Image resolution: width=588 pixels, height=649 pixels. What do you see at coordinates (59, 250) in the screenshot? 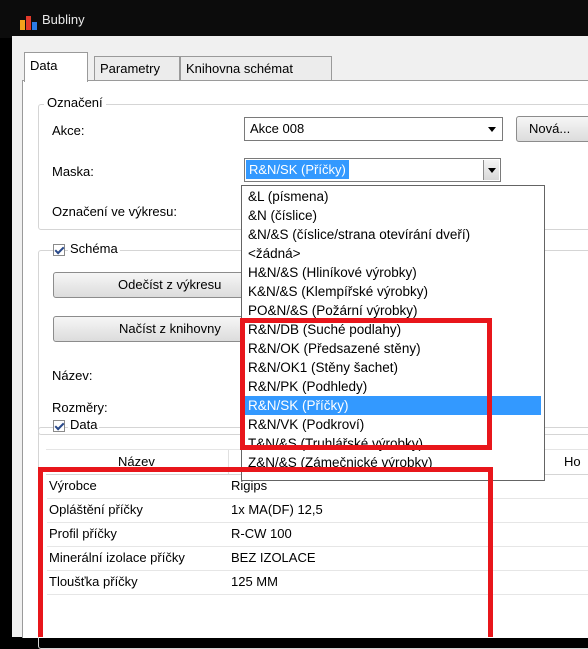
I see `schema-checkbox` at bounding box center [59, 250].